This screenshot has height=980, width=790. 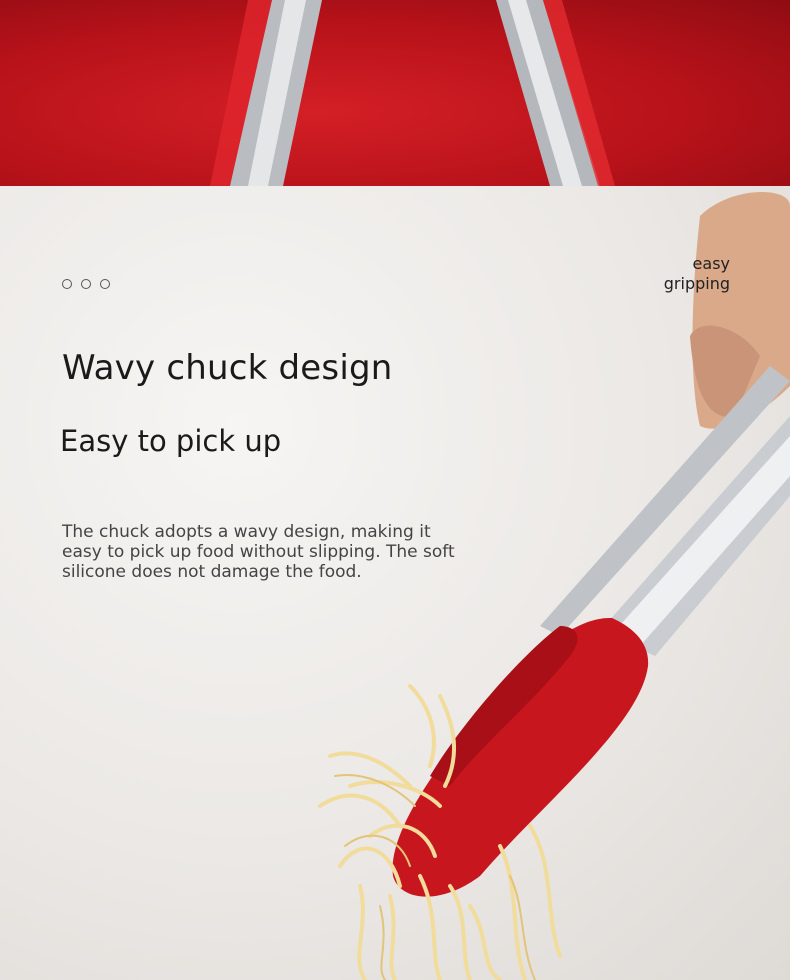 What do you see at coordinates (711, 263) in the screenshot?
I see `feature-tag-line1: easy` at bounding box center [711, 263].